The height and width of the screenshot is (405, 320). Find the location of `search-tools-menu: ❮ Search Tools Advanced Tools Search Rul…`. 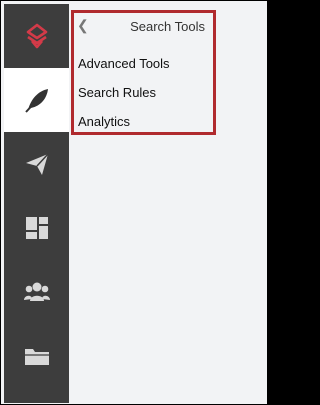

search-tools-menu: ❮ Search Tools Advanced Tools Search Rul… is located at coordinates (143, 72).